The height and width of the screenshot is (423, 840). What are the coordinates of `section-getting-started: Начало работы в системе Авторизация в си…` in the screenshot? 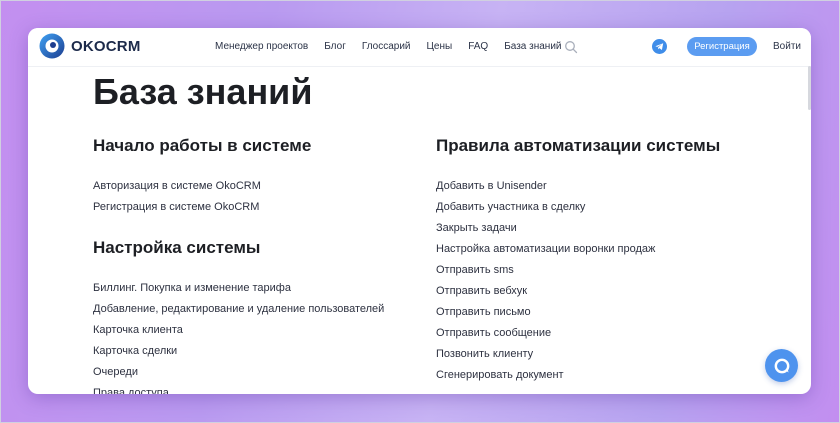 It's located at (202, 178).